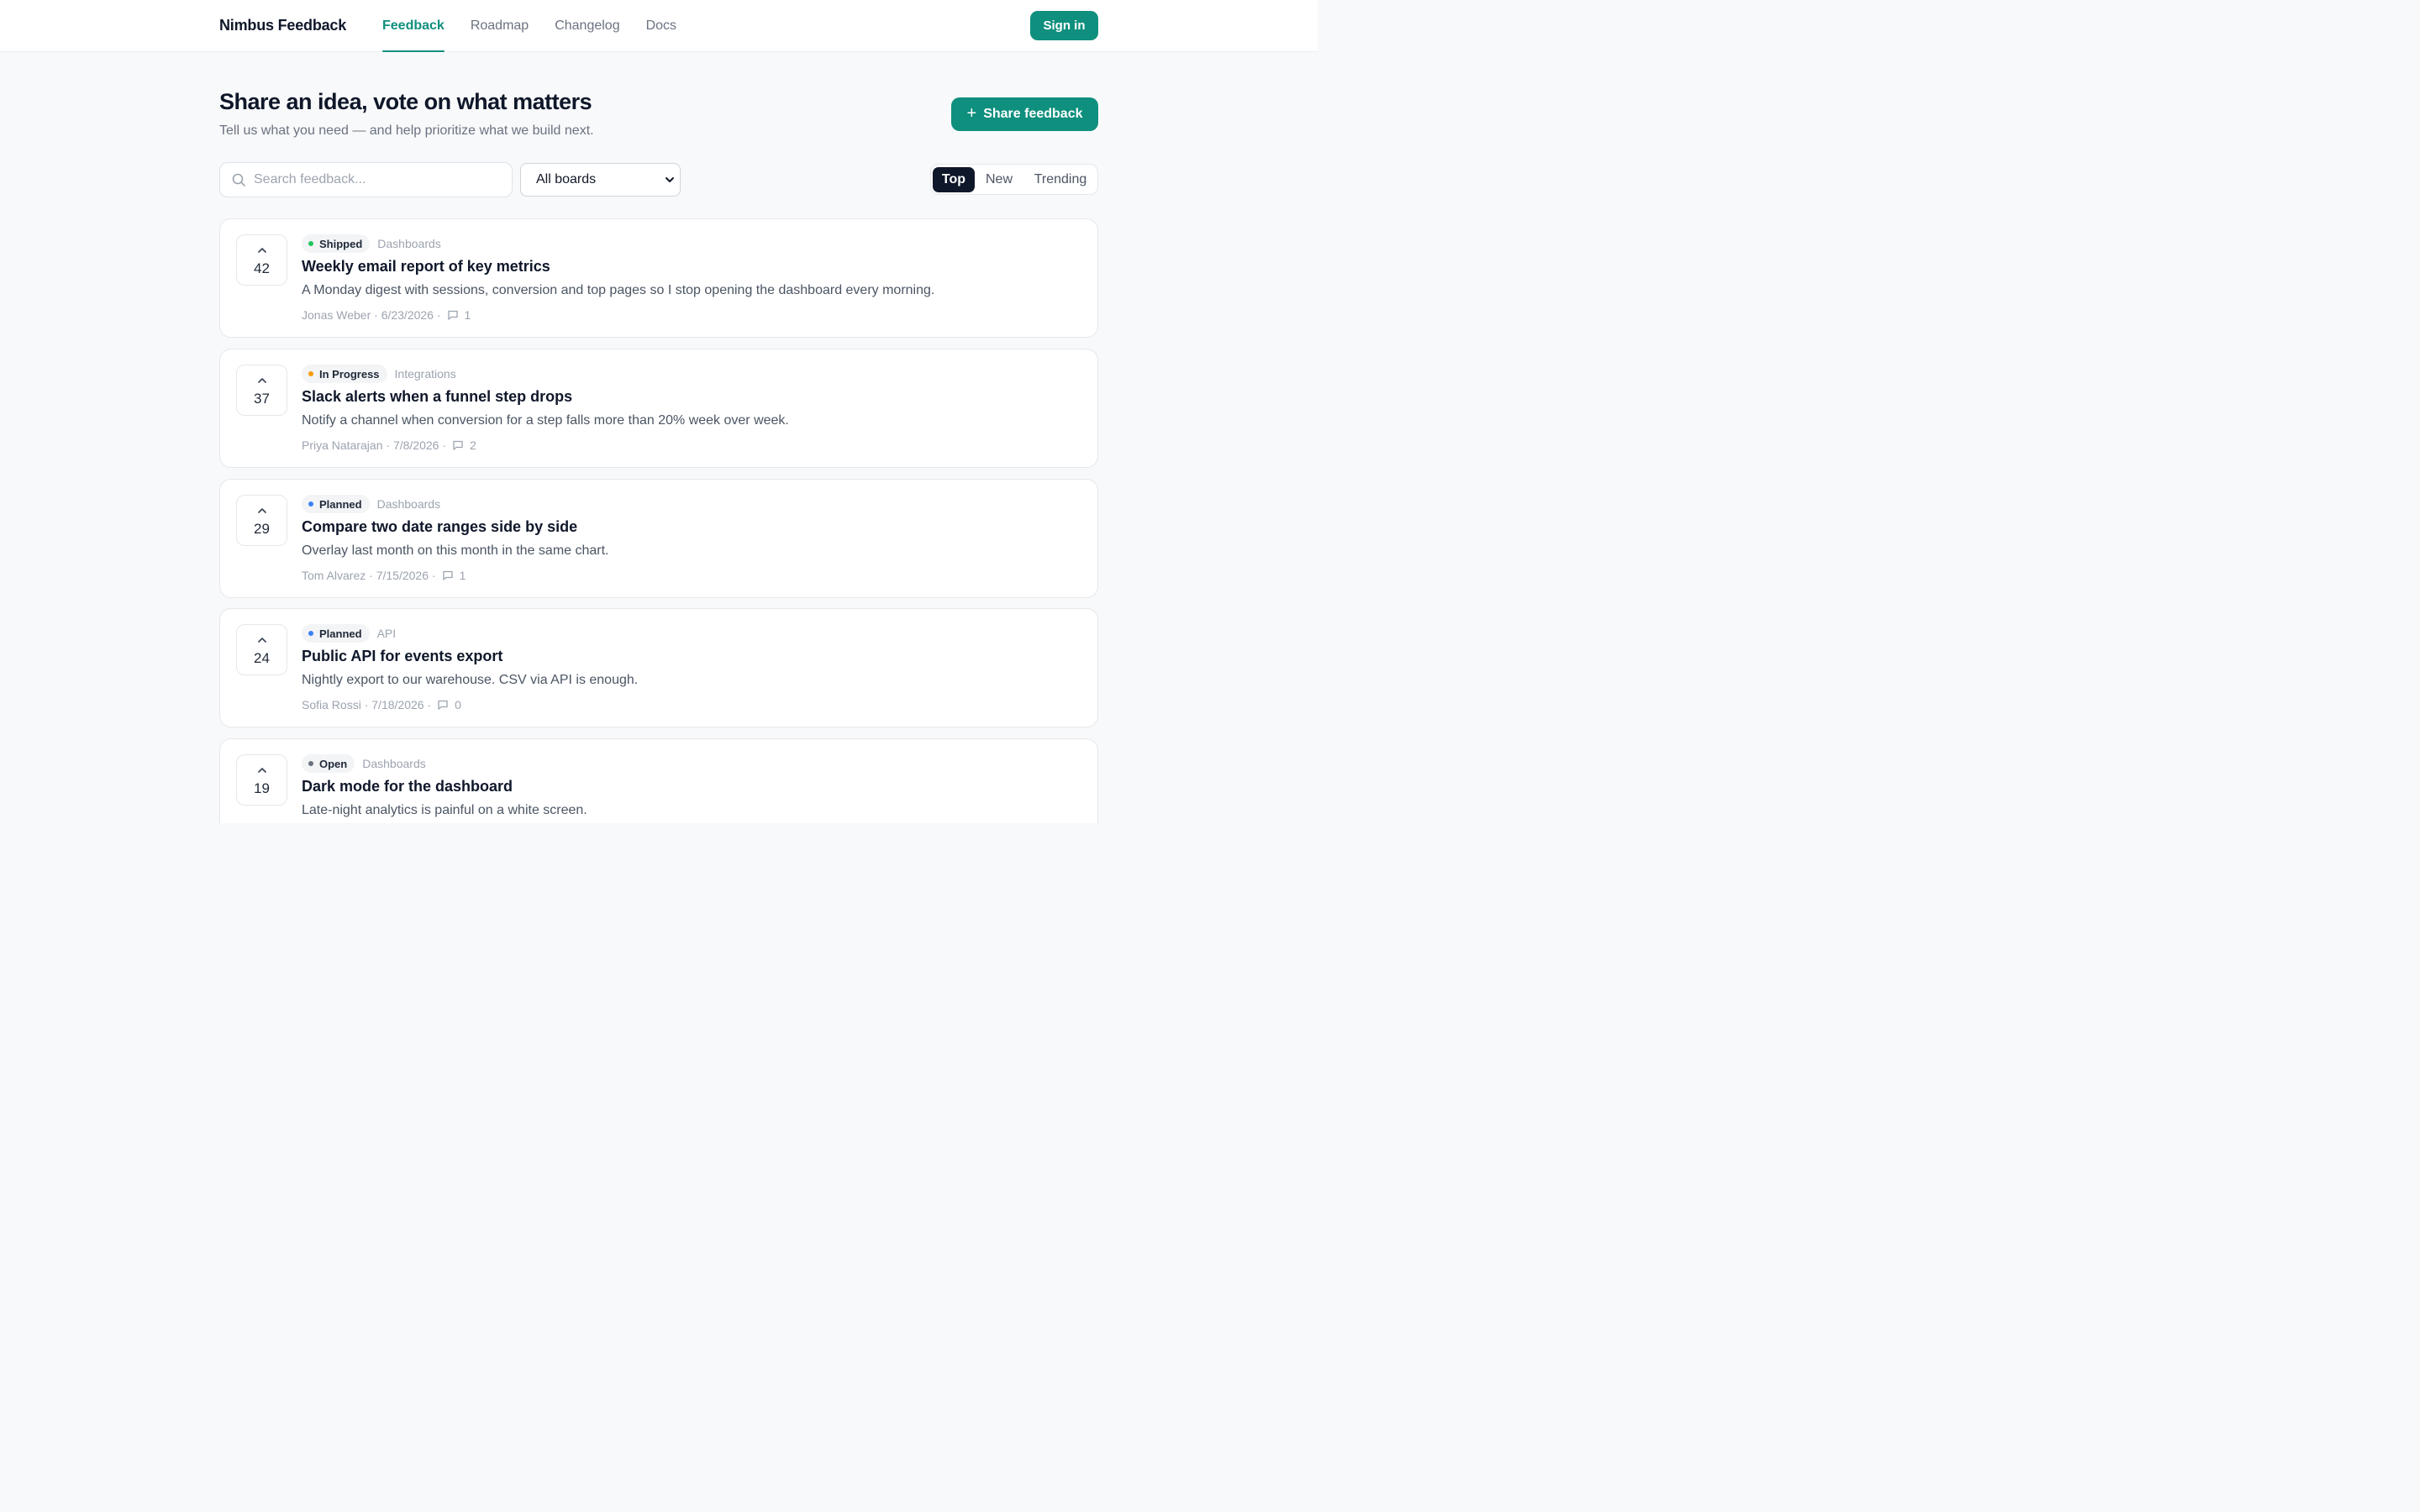  I want to click on card-footer: Tom Alvarez · 7/15/2026 · 1, so click(384, 575).